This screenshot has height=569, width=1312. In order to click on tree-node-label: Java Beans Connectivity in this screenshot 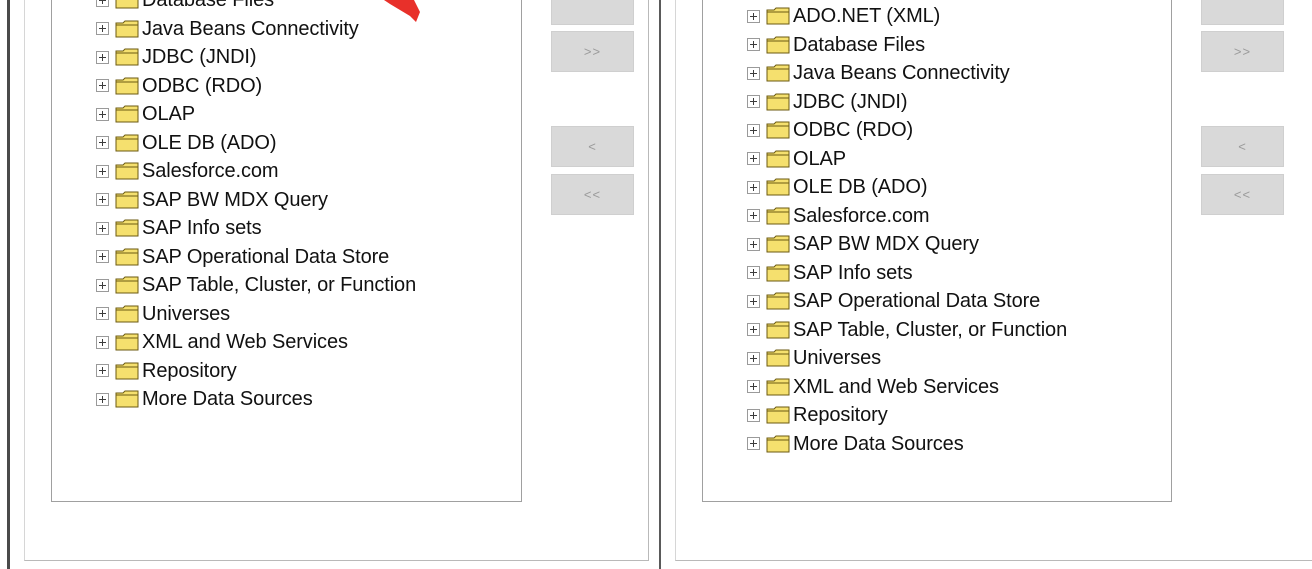, I will do `click(901, 73)`.